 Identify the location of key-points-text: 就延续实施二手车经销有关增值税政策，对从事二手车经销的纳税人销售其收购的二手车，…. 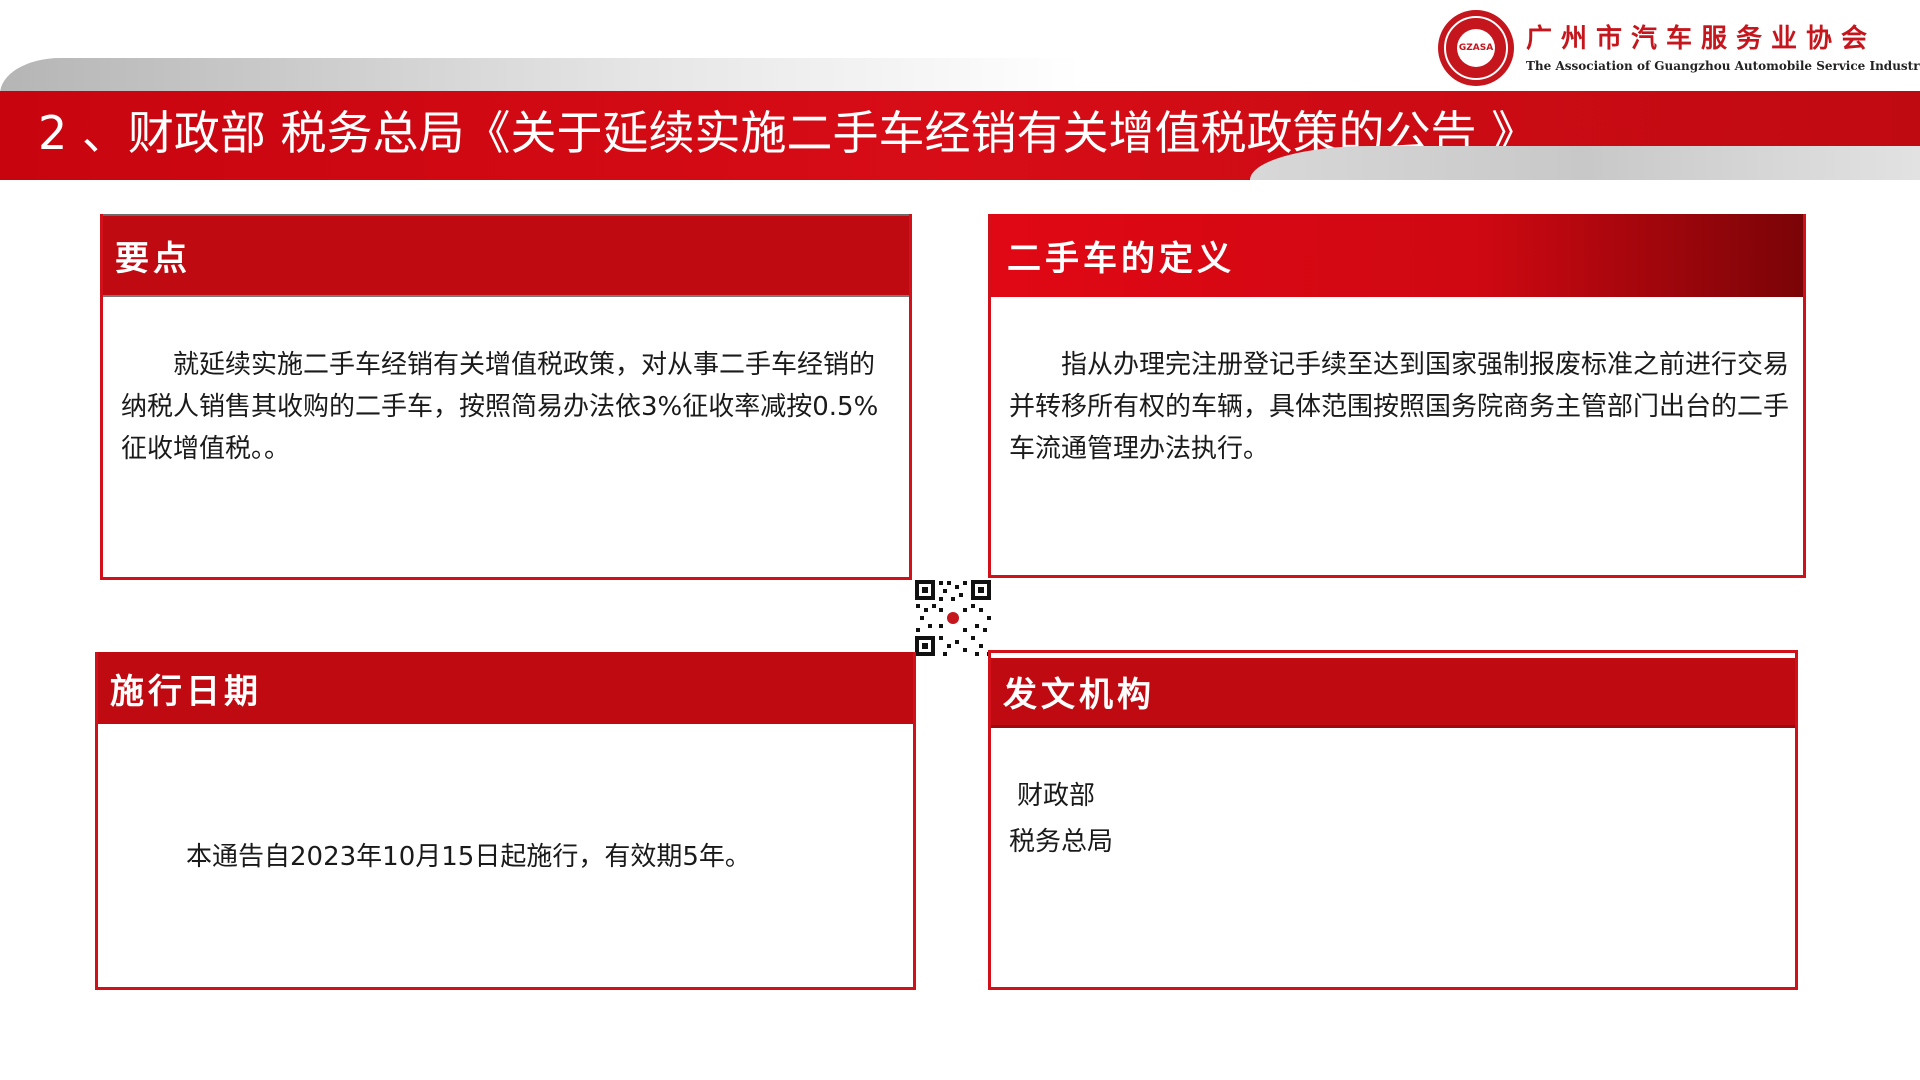
(500, 407).